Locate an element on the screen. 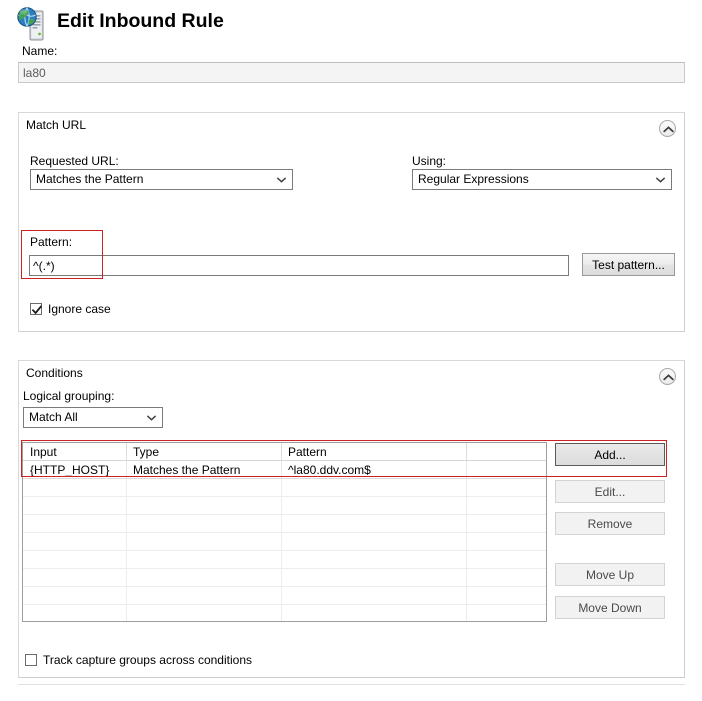 The height and width of the screenshot is (701, 702). requested-url-value: Matches the Pattern is located at coordinates (90, 179).